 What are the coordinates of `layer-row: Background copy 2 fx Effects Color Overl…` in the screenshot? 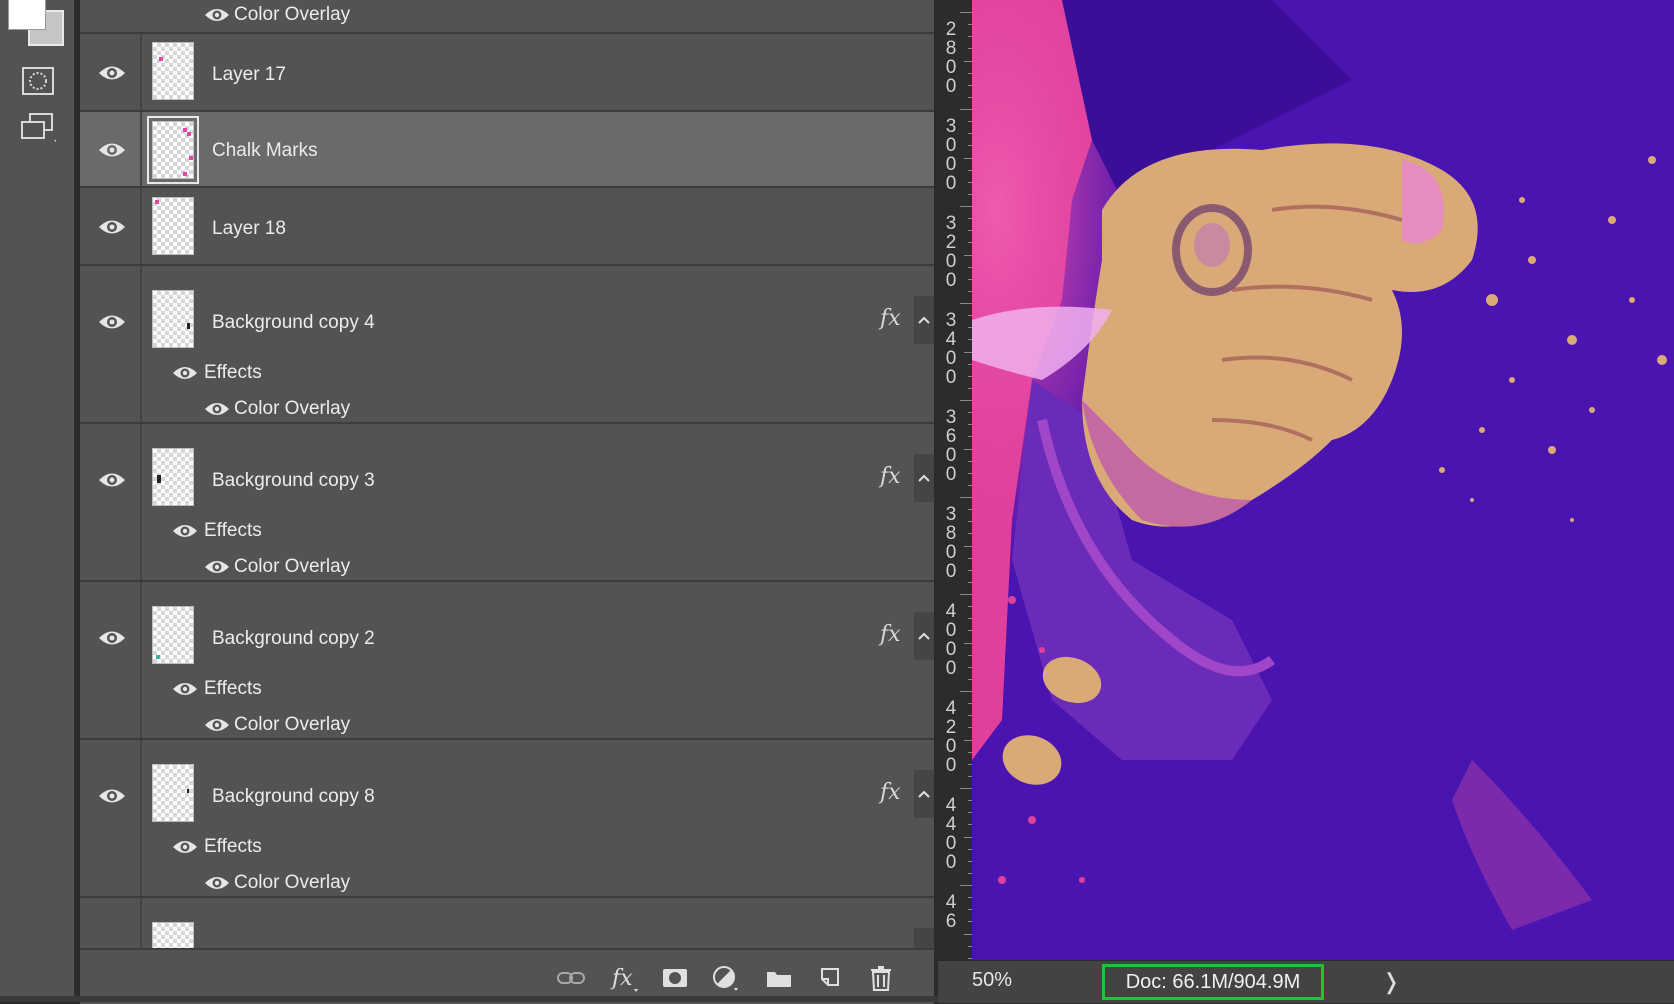 It's located at (507, 661).